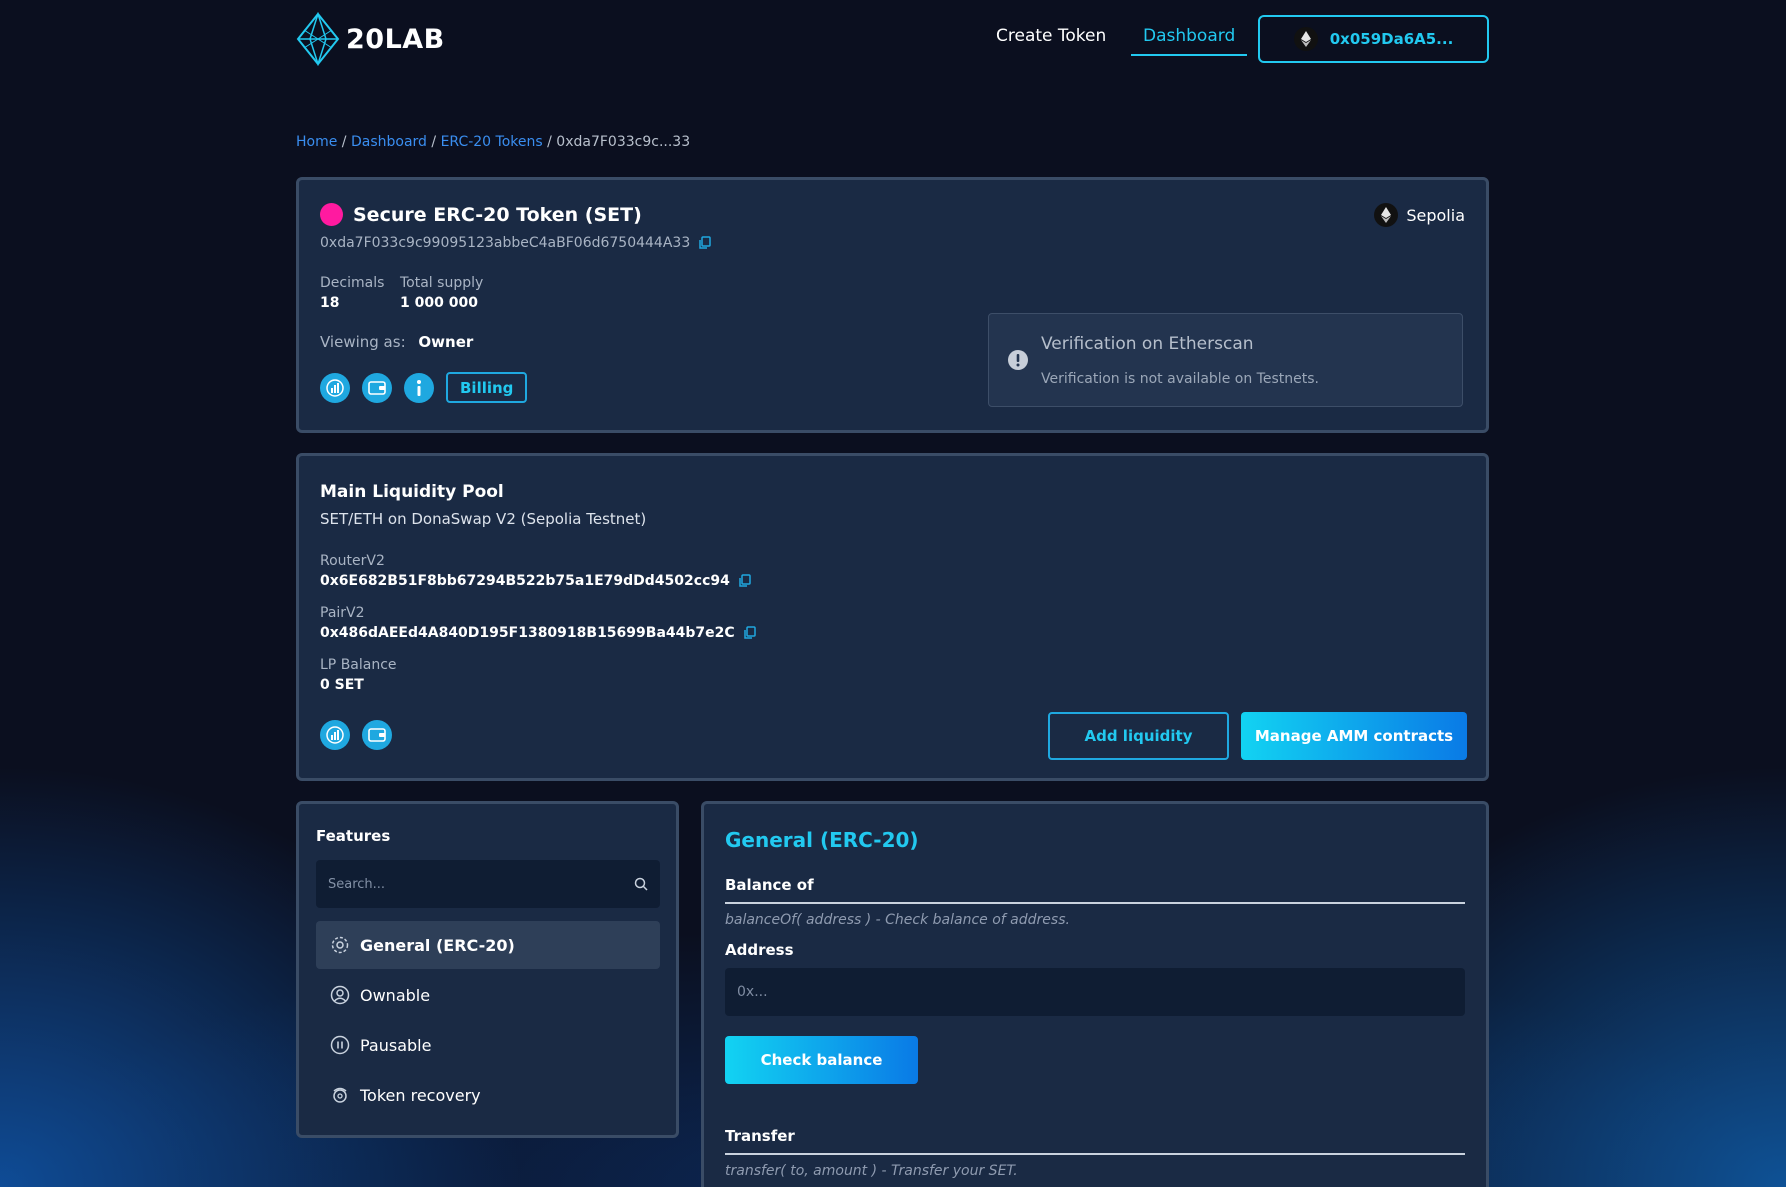 This screenshot has height=1187, width=1786. I want to click on manage-amm-button: Manage AMM contracts, so click(1354, 736).